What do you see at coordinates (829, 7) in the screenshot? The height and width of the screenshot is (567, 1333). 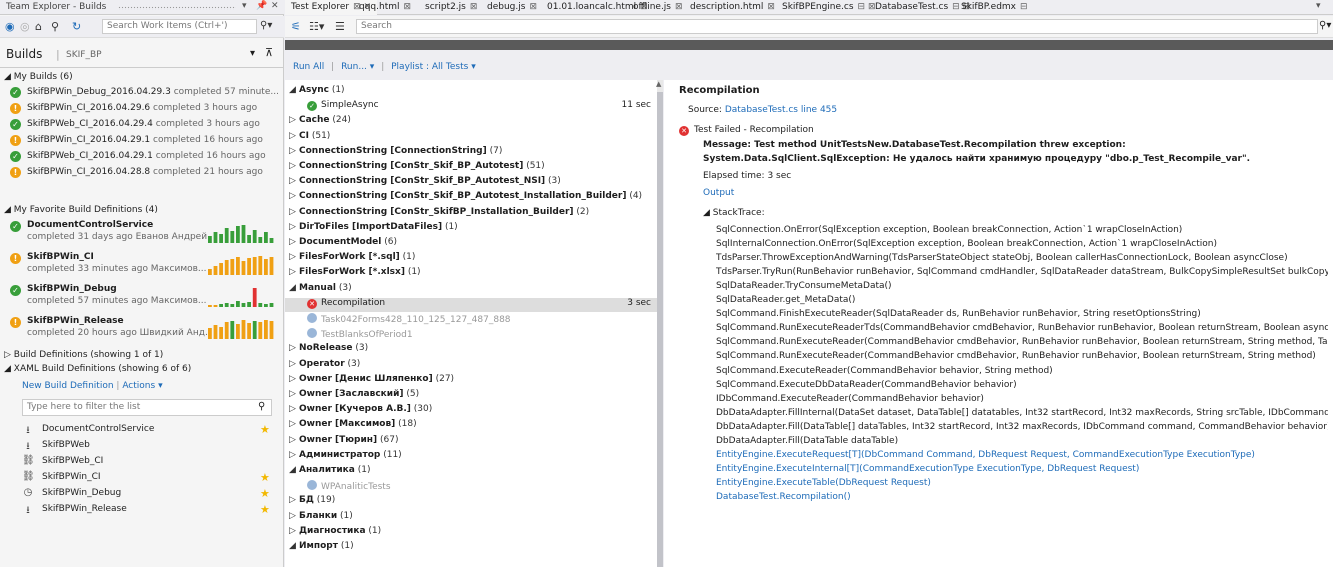 I see `tab-skifbpengine-cs: SkifBPEngine.cs ⊟ ⊠` at bounding box center [829, 7].